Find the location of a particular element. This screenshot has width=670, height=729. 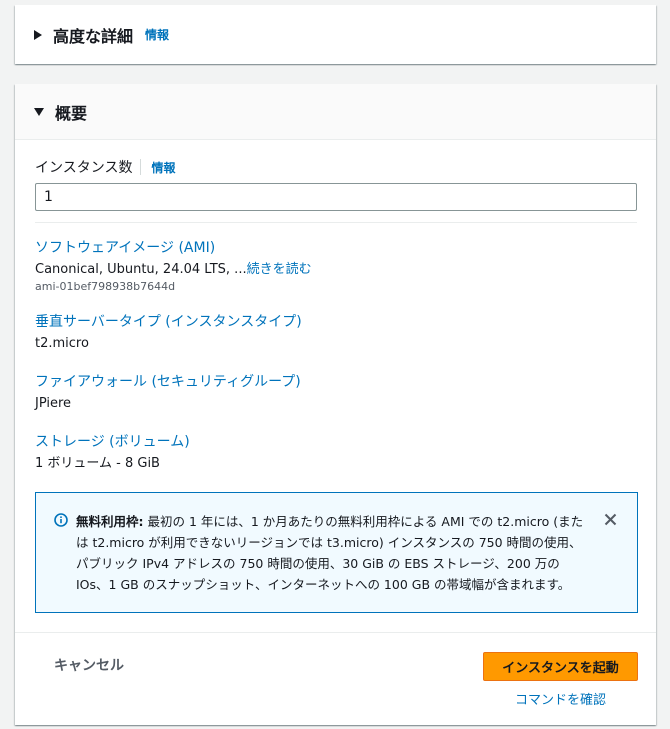

storage-section: ストレージ (ボリューム) 1 ボリューム - 8 GiB is located at coordinates (336, 453).